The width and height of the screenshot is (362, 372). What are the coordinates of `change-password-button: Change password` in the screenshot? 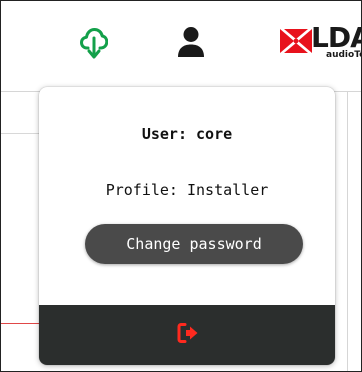 It's located at (194, 244).